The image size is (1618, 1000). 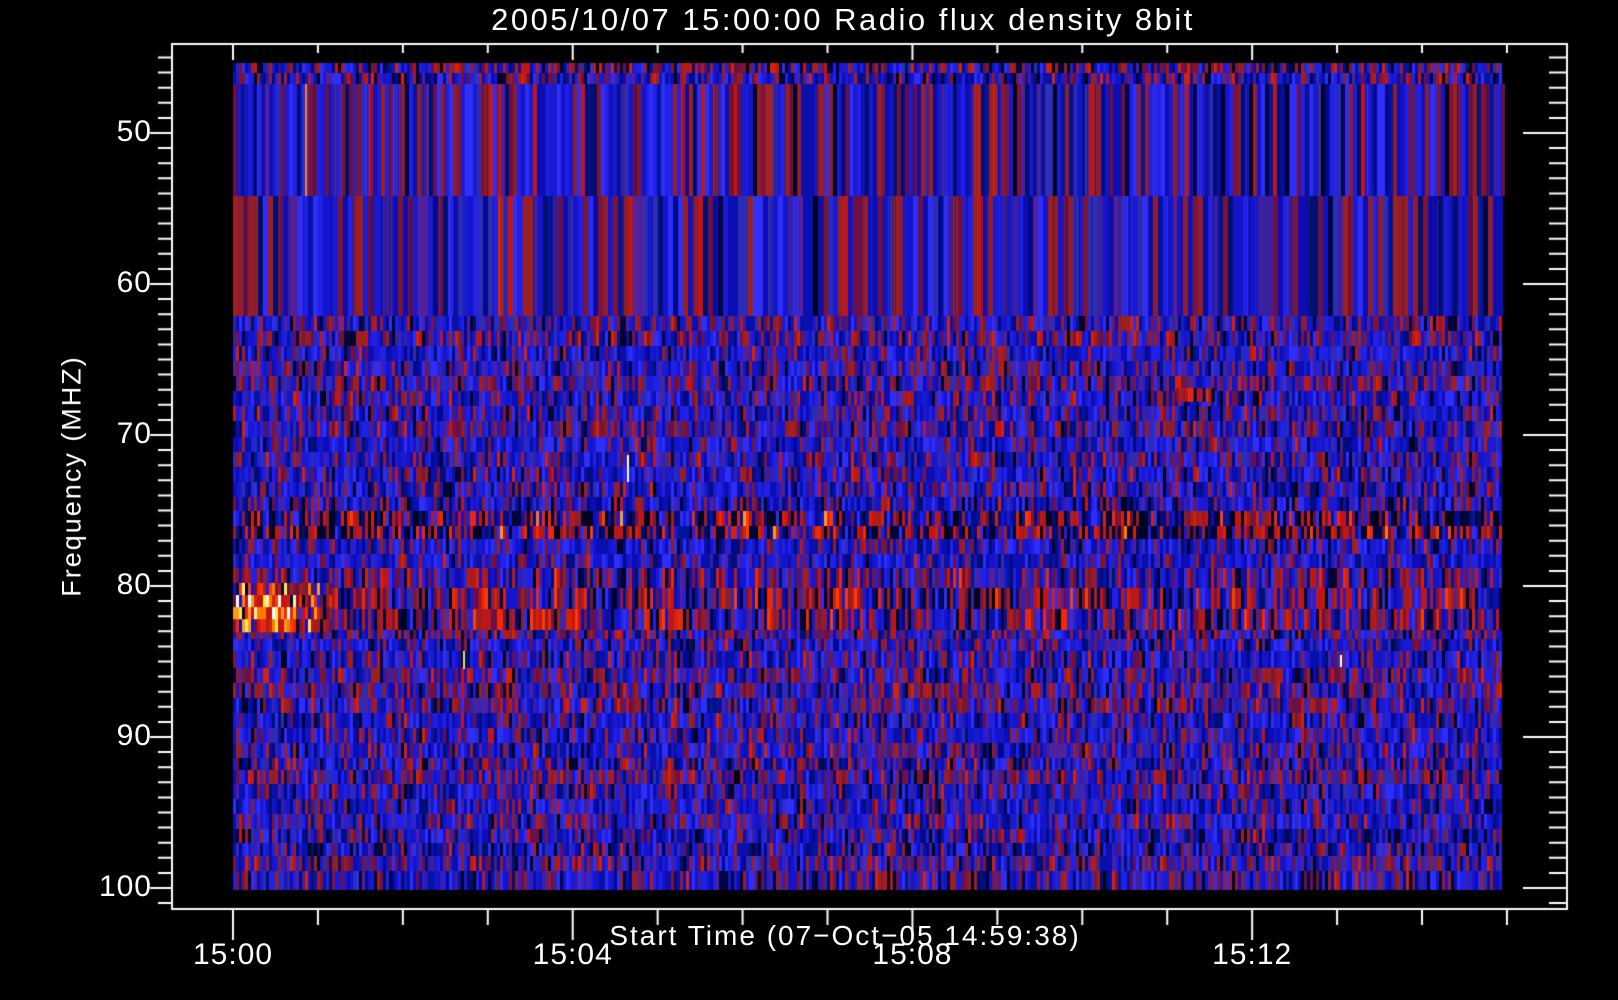 What do you see at coordinates (233, 954) in the screenshot?
I see `x-tick-label: 15:00` at bounding box center [233, 954].